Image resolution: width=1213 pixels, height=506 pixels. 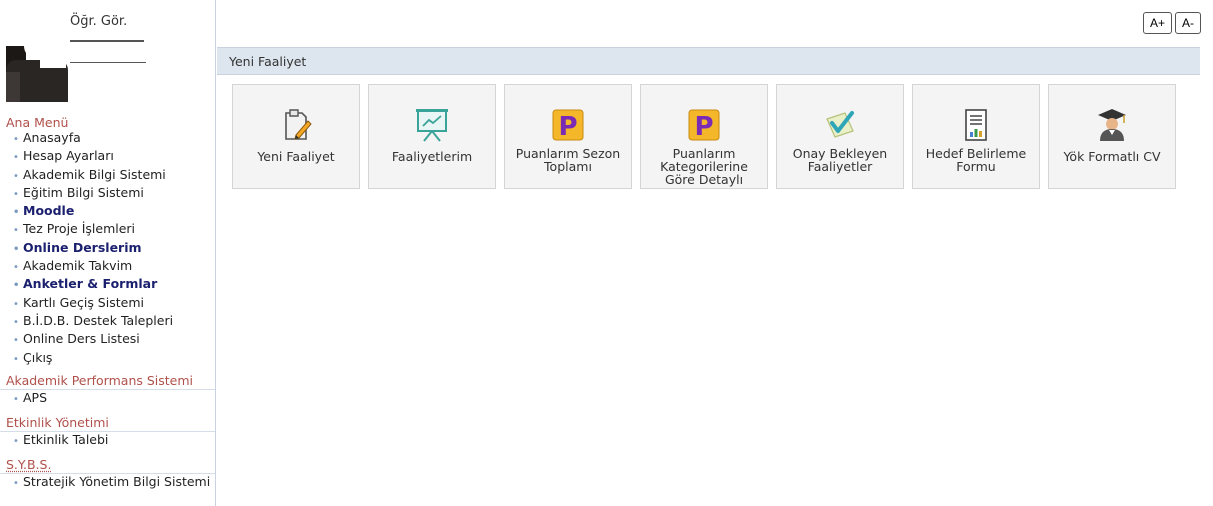 I want to click on menu-item-bidb-destek-talepleri: • B.İ.D.B. Destek Talepleri, so click(x=114, y=322).